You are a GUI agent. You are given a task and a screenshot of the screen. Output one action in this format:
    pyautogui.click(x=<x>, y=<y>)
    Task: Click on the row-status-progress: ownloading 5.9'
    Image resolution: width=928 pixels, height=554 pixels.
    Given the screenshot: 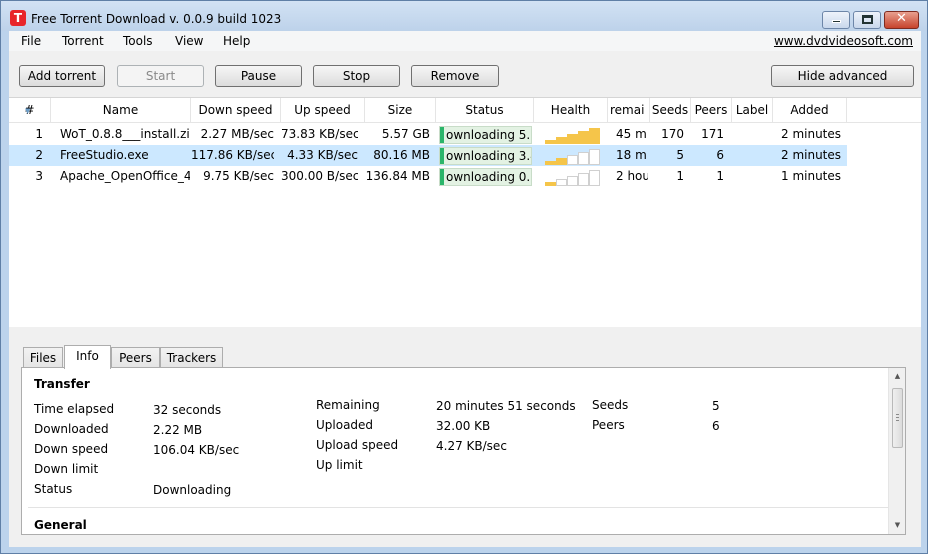 What is the action you would take?
    pyautogui.click(x=485, y=135)
    